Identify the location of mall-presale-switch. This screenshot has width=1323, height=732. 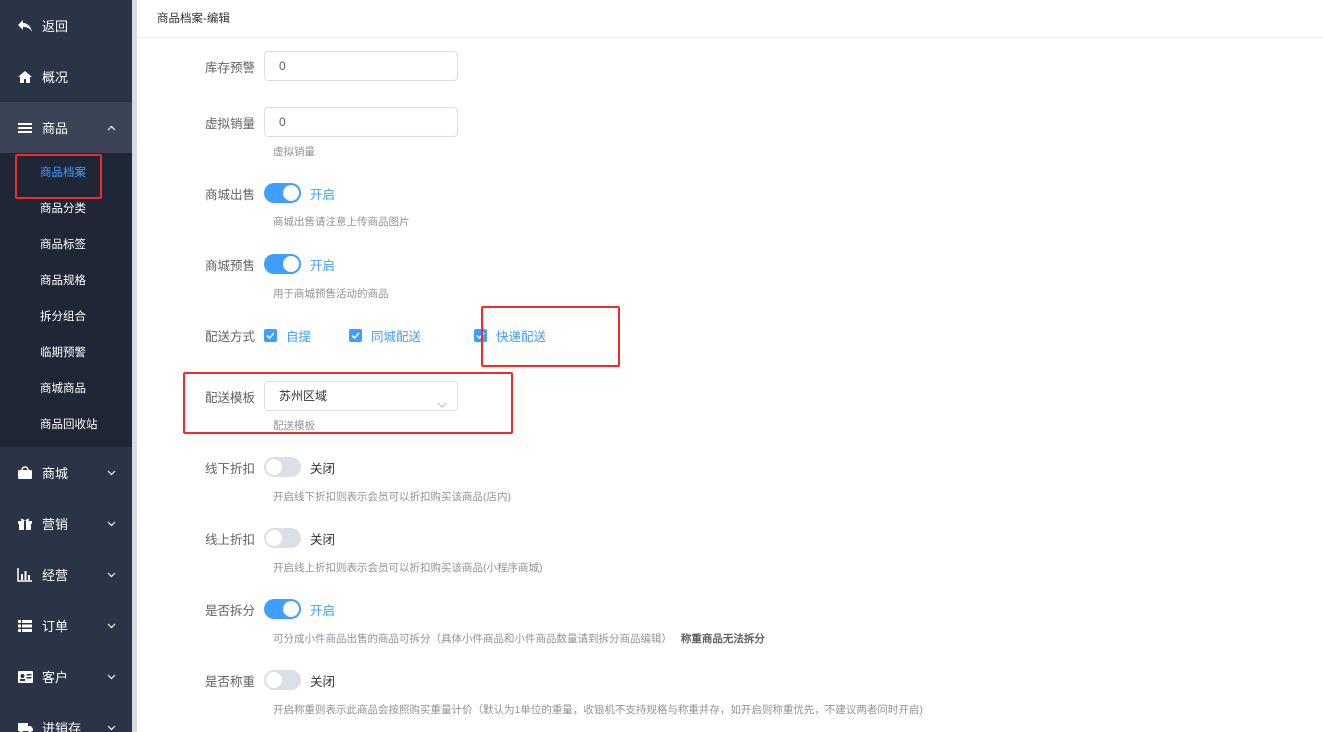
(282, 264).